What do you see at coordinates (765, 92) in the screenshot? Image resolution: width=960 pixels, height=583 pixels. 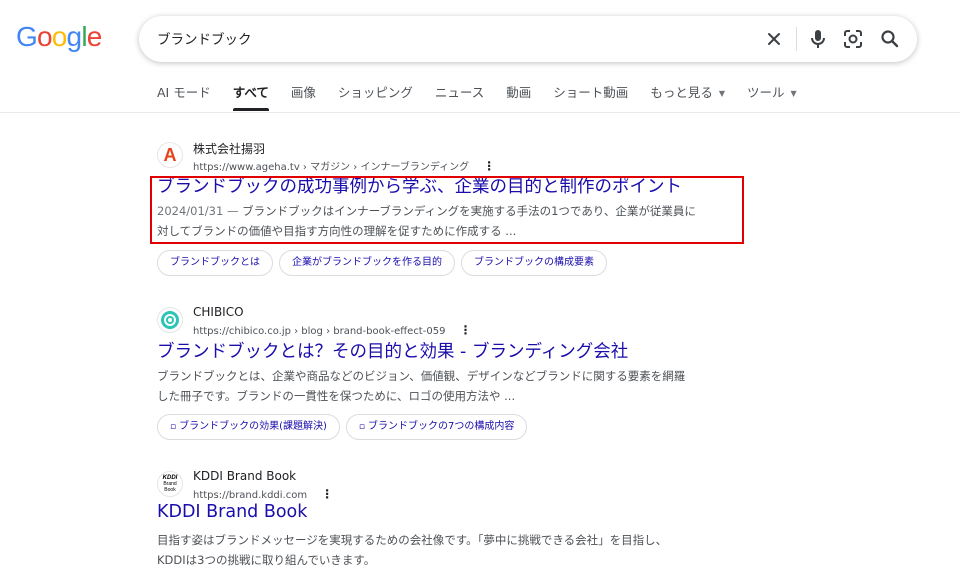 I see `tab-tools-label: ツール` at bounding box center [765, 92].